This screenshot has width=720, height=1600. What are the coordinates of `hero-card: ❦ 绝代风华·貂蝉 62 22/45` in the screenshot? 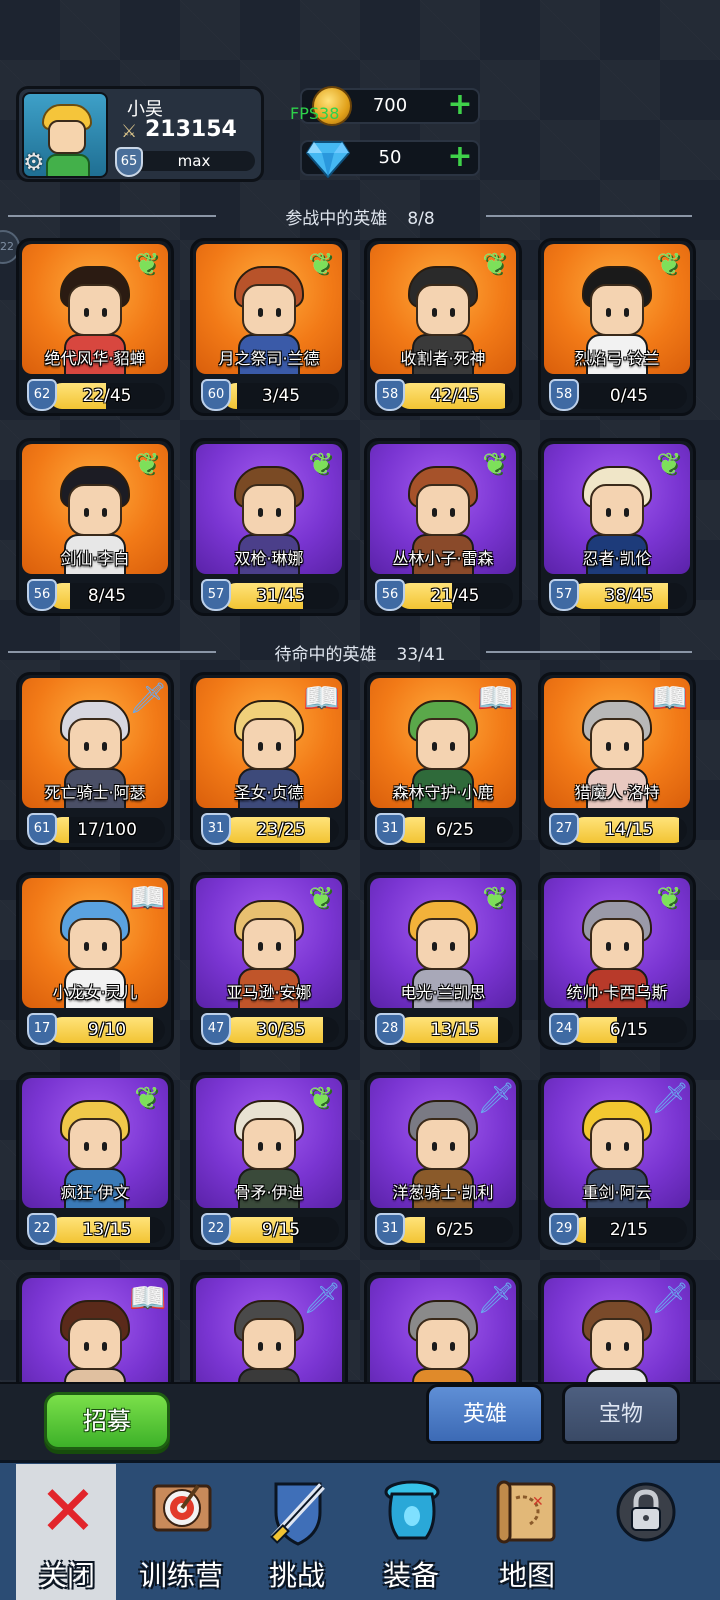 It's located at (95, 327).